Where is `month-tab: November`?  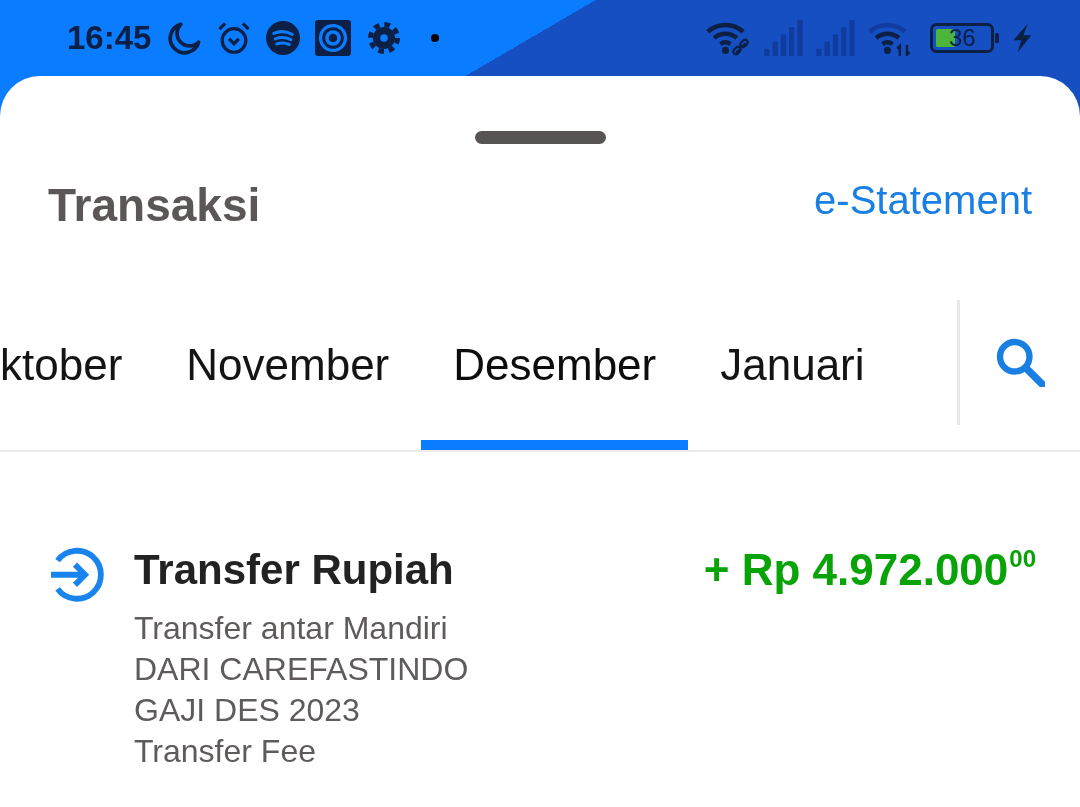
month-tab: November is located at coordinates (288, 375).